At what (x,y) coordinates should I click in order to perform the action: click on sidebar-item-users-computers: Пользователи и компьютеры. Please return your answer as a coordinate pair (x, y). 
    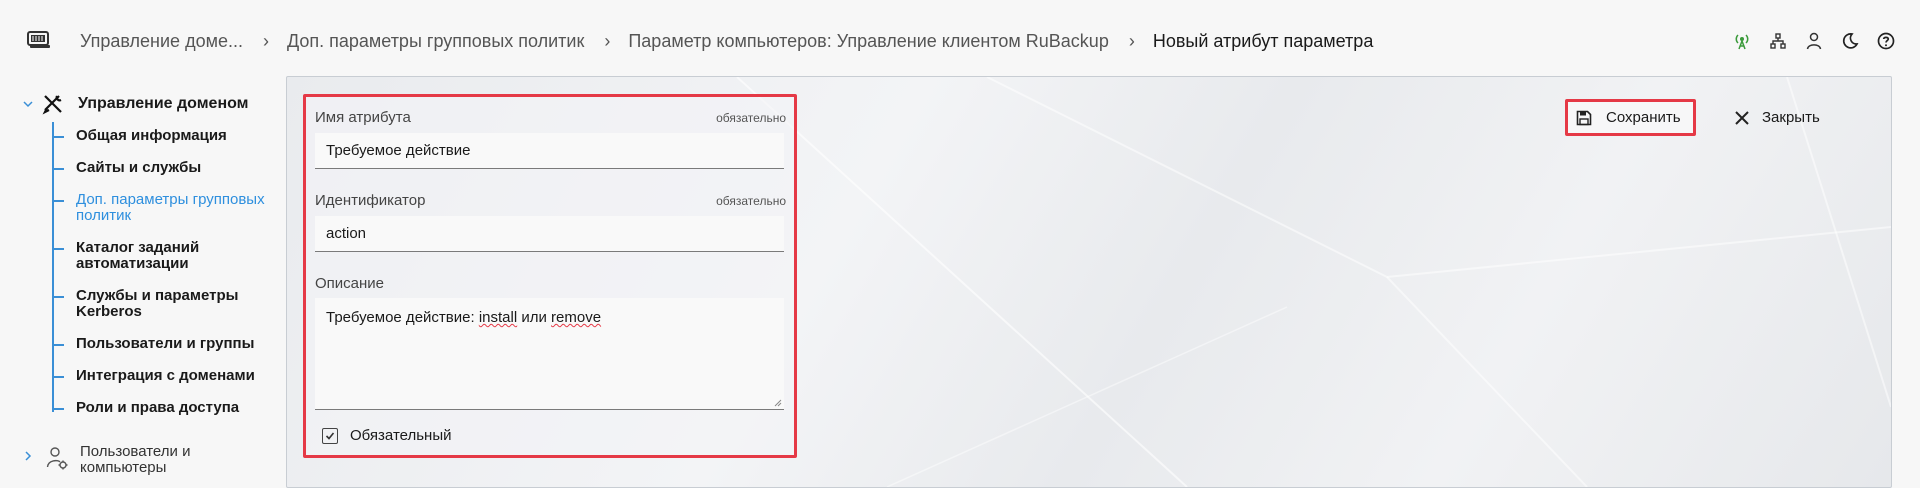
    Looking at the image, I should click on (126, 460).